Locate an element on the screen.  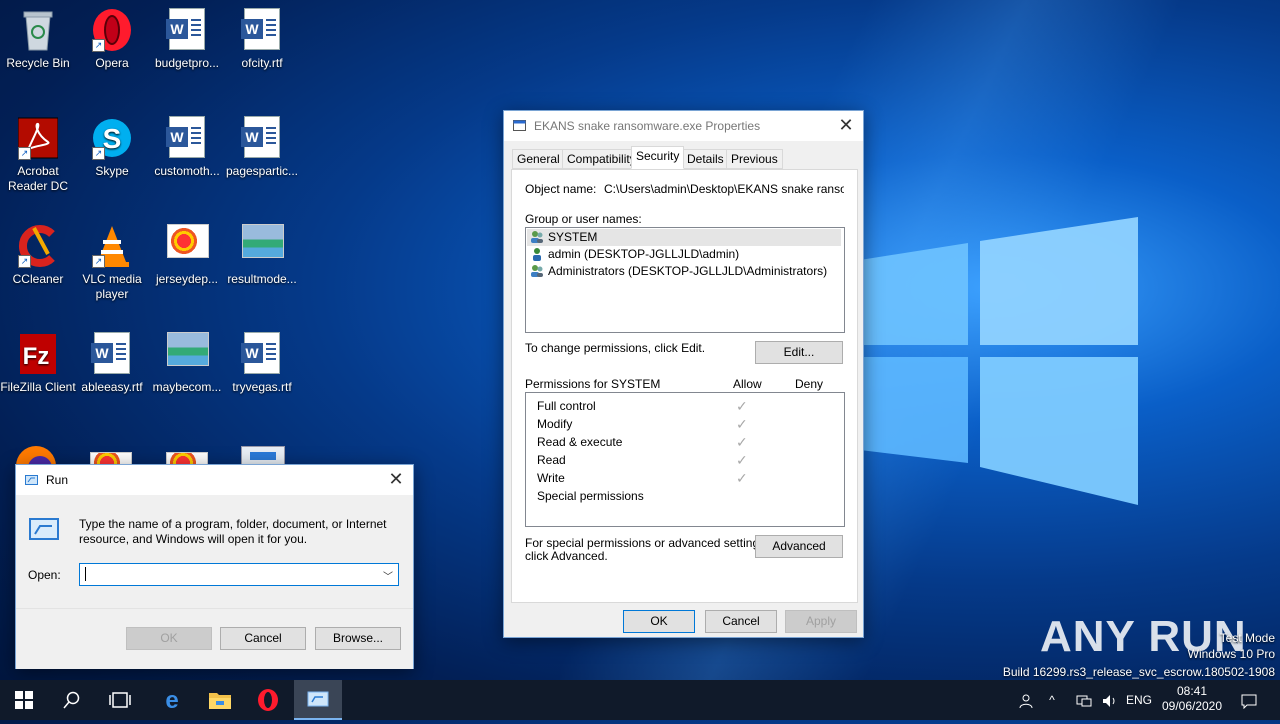
run-titlebar: Run ✕ is located at coordinates (214, 480).